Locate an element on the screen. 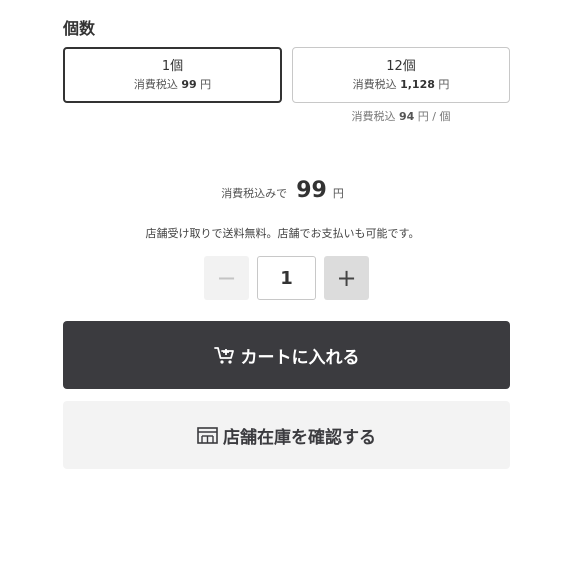 The image size is (565, 565). unit-price-suffix: 円 / 個 is located at coordinates (434, 116).